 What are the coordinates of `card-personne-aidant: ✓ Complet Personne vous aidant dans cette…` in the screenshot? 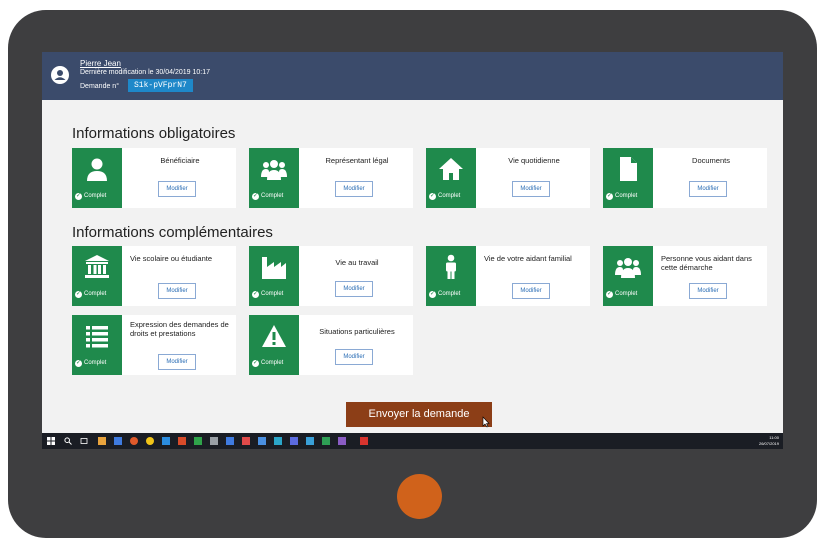 It's located at (685, 276).